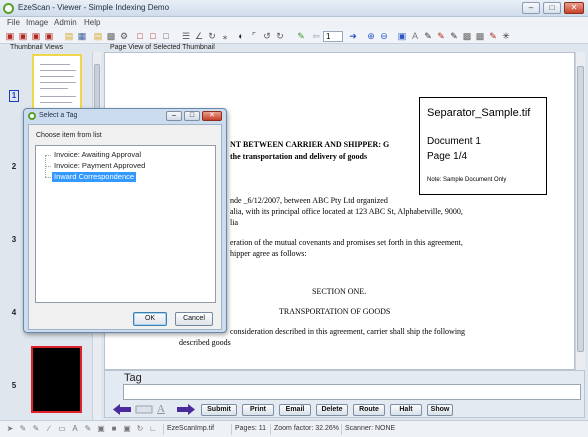 This screenshot has height=437, width=588. Describe the element at coordinates (506, 36) in the screenshot. I see `brightness-icon: ✳` at that location.